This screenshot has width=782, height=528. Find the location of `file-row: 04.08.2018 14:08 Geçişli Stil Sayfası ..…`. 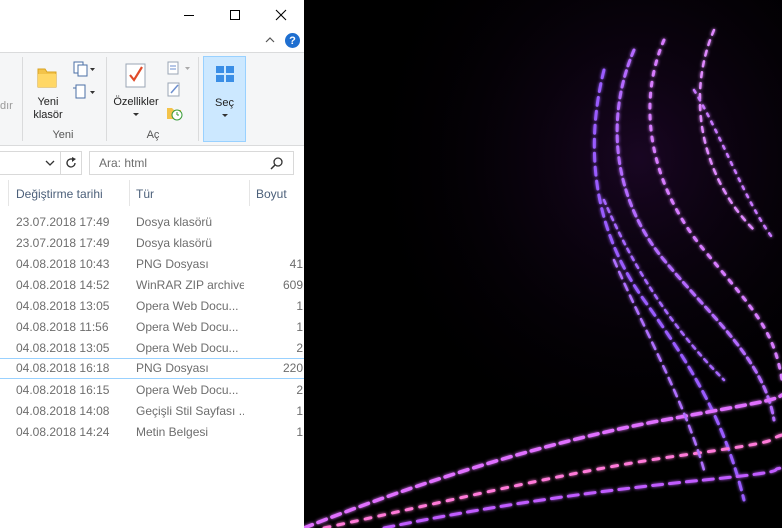

file-row: 04.08.2018 14:08 Geçişli Stil Sayfası ..… is located at coordinates (152, 411).